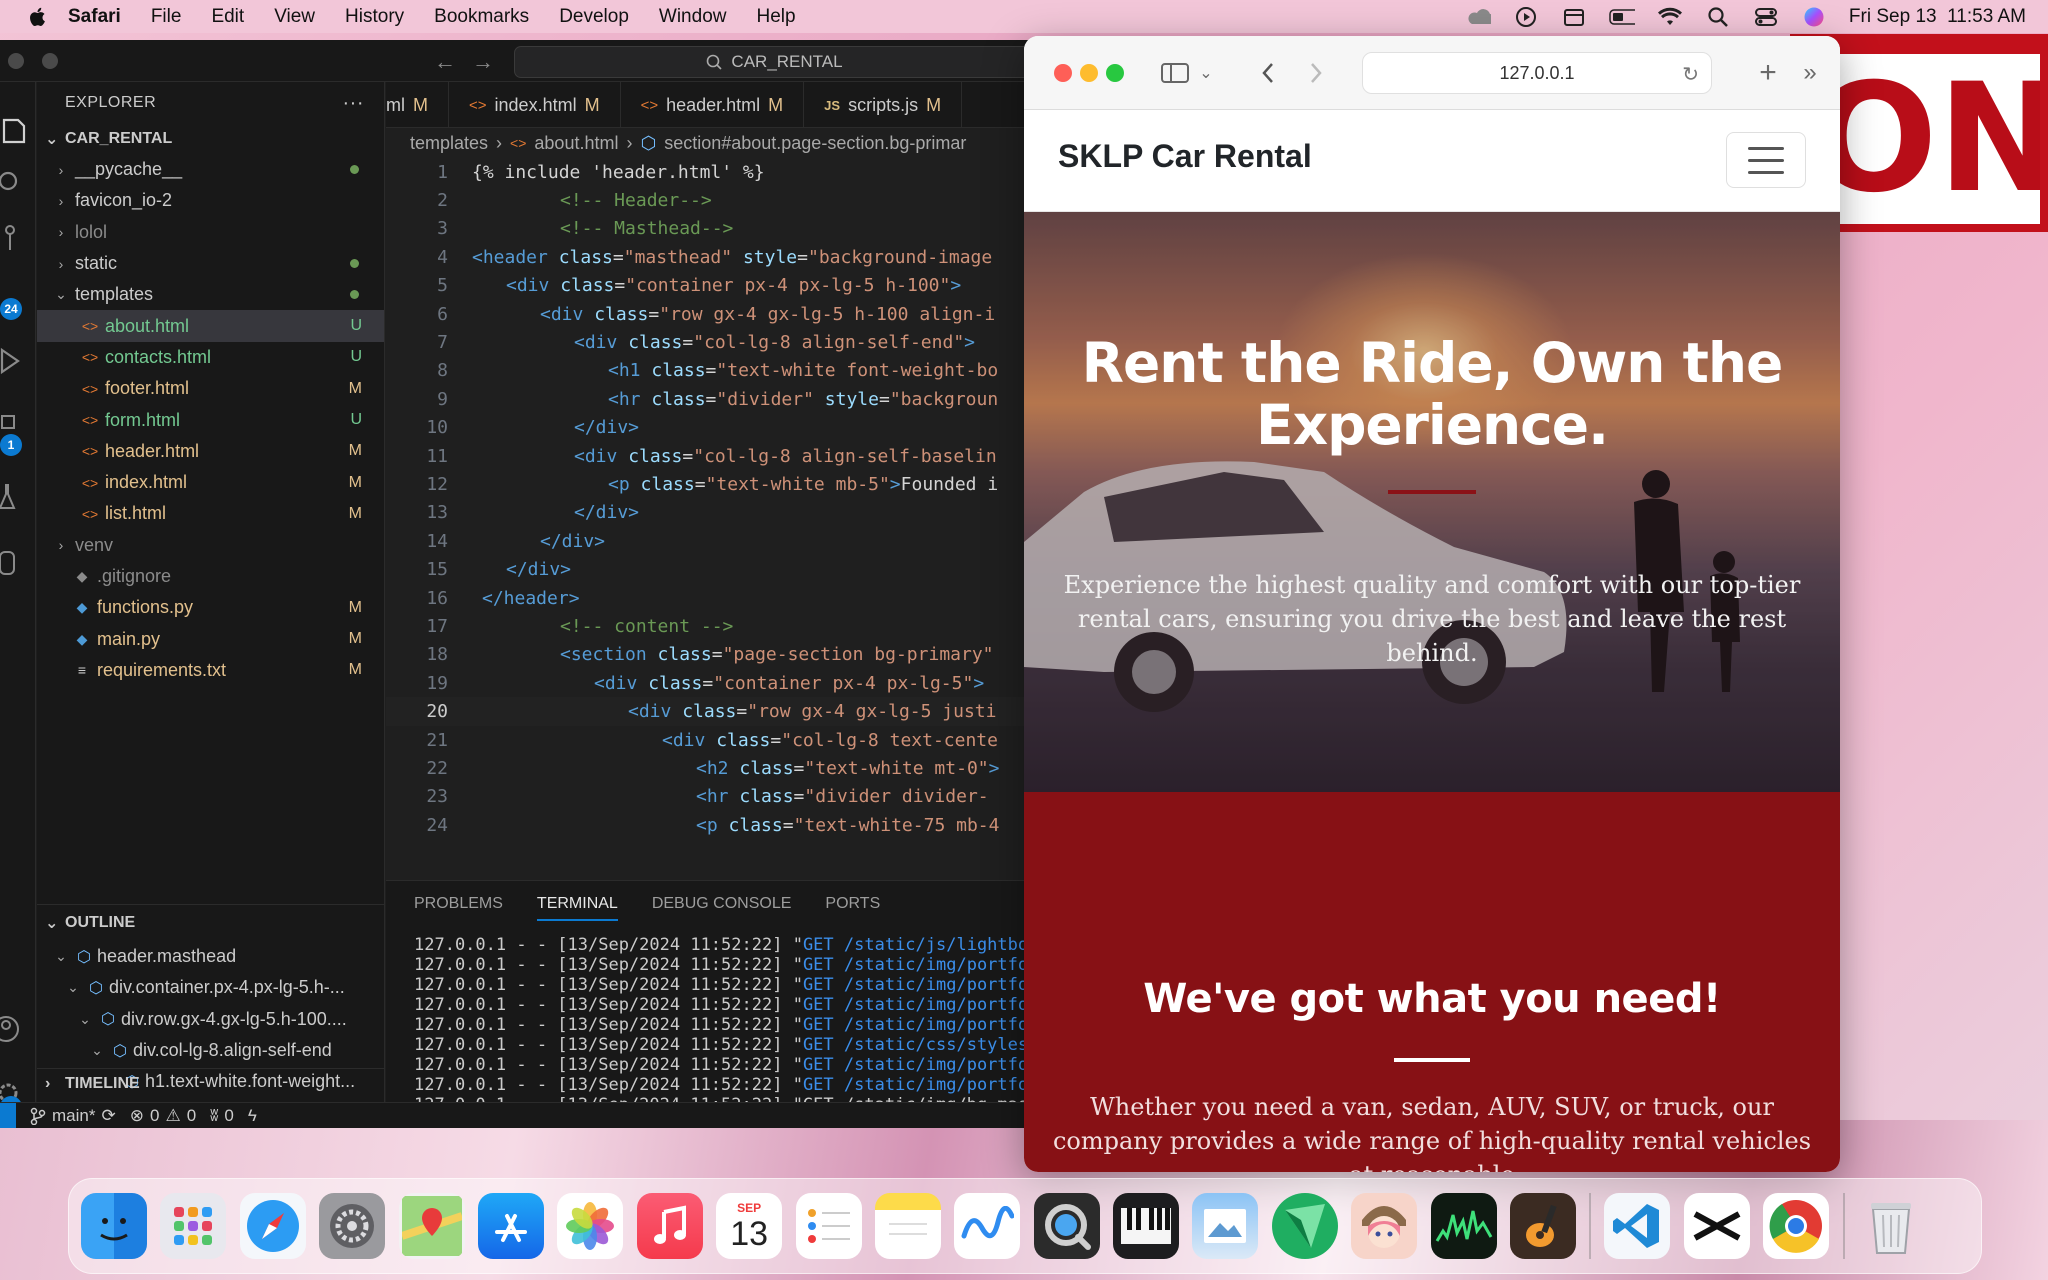 The width and height of the screenshot is (2048, 1280). Describe the element at coordinates (1766, 160) in the screenshot. I see `menu-toggle-button` at that location.